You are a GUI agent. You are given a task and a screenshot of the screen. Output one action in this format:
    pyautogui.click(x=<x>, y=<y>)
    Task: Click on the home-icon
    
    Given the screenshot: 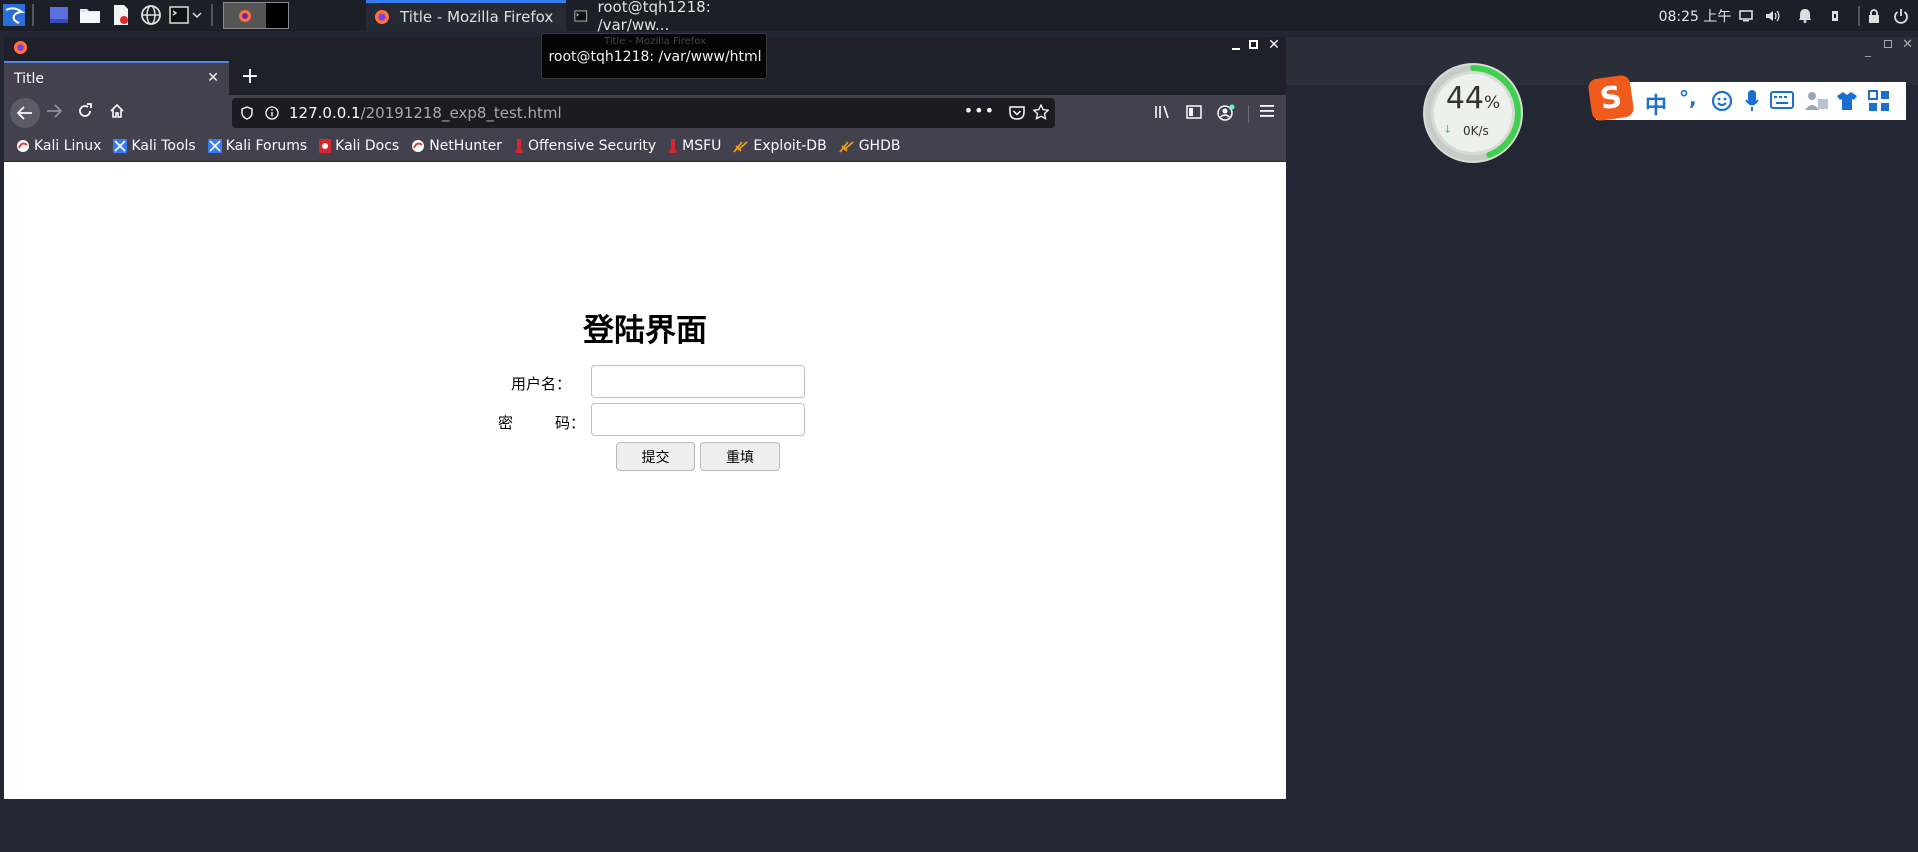 What is the action you would take?
    pyautogui.click(x=117, y=110)
    